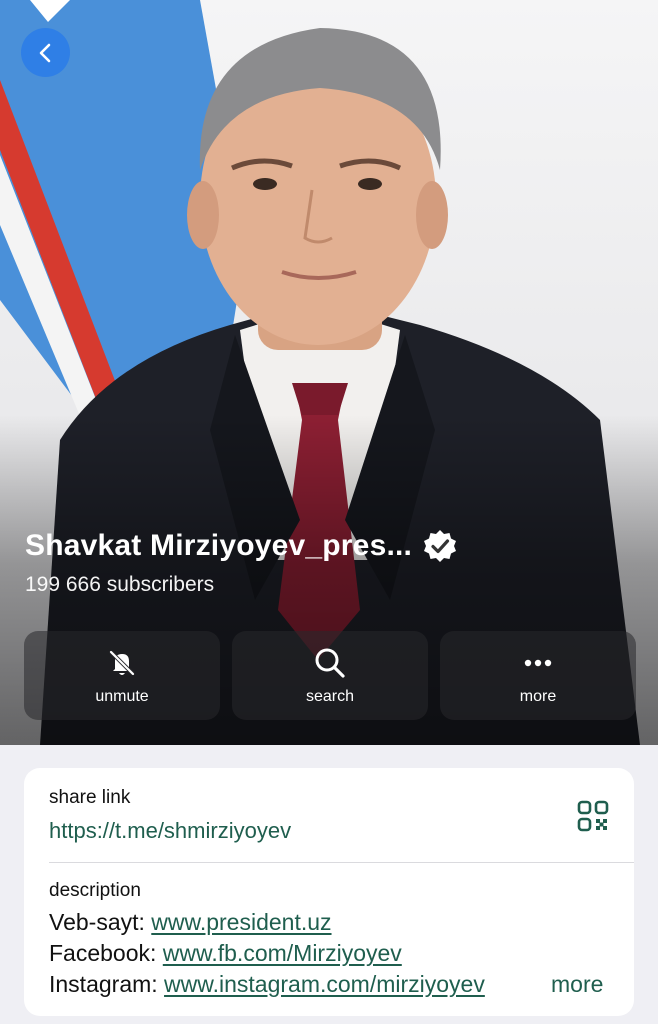 The width and height of the screenshot is (658, 1024). Describe the element at coordinates (440, 546) in the screenshot. I see `verified-badge-icon` at that location.